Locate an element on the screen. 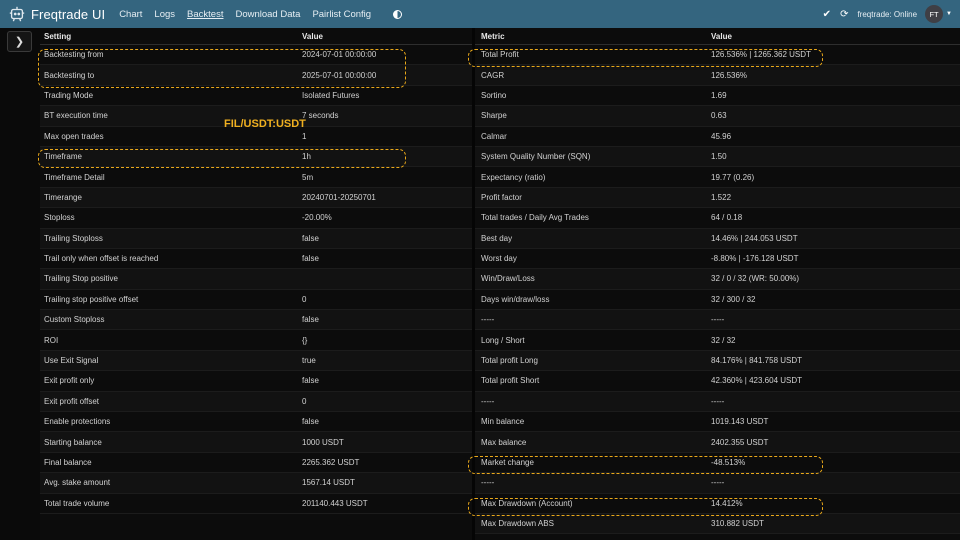 The height and width of the screenshot is (540, 960). row-label: Calmar is located at coordinates (494, 136).